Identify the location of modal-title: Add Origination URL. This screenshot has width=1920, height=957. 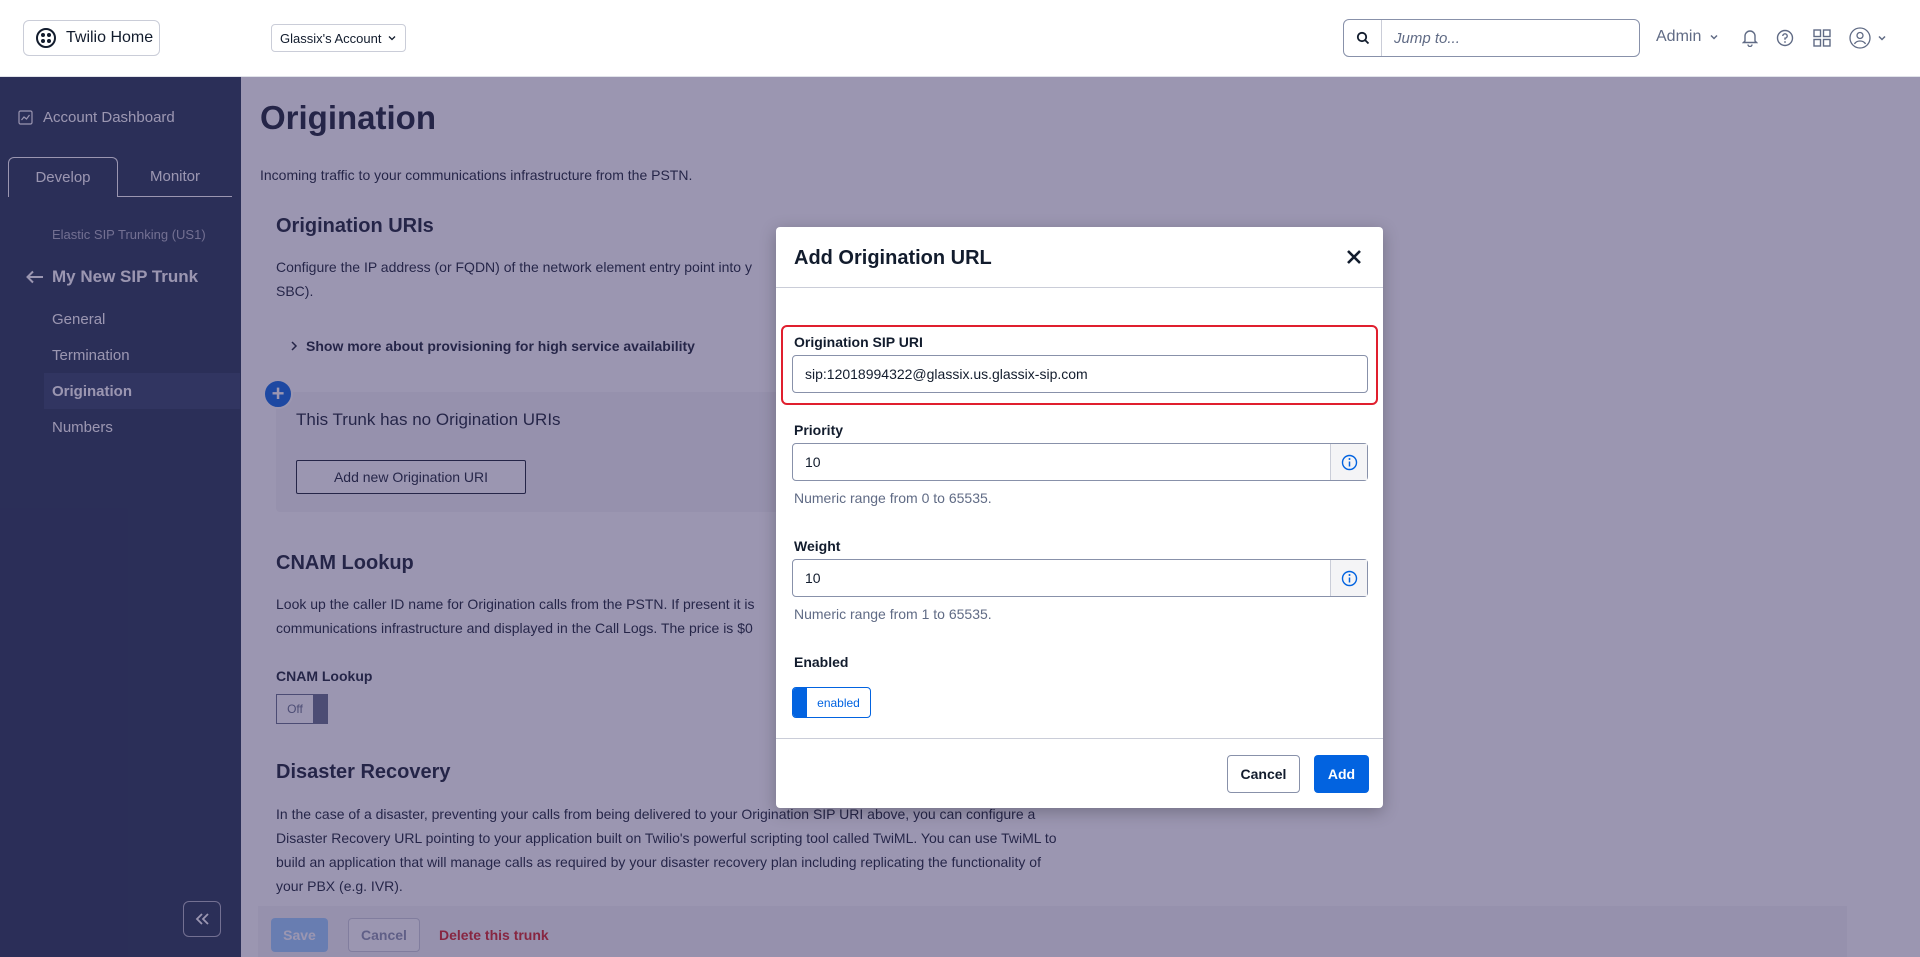
(893, 258).